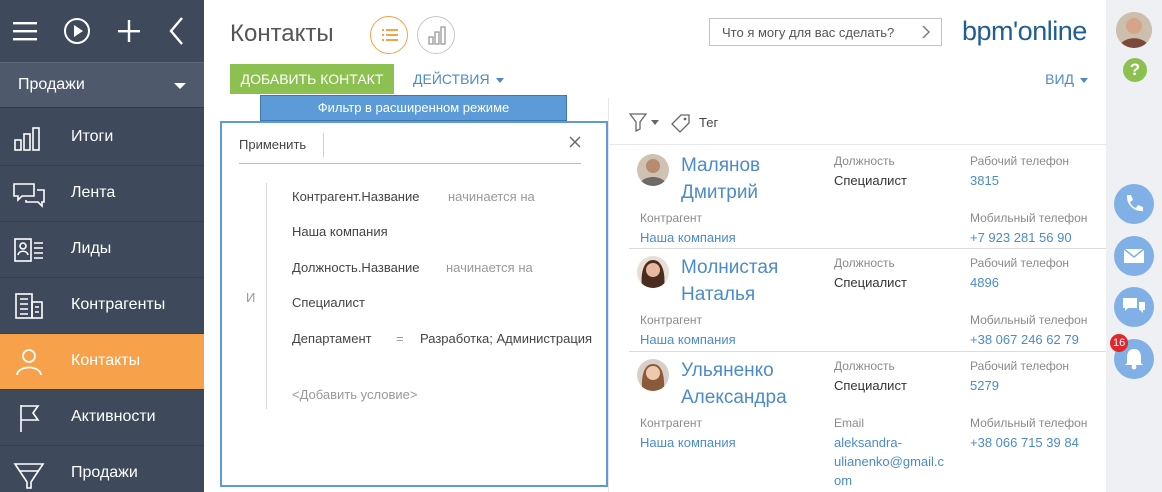 The width and height of the screenshot is (1162, 492). What do you see at coordinates (389, 35) in the screenshot?
I see `list-view-button` at bounding box center [389, 35].